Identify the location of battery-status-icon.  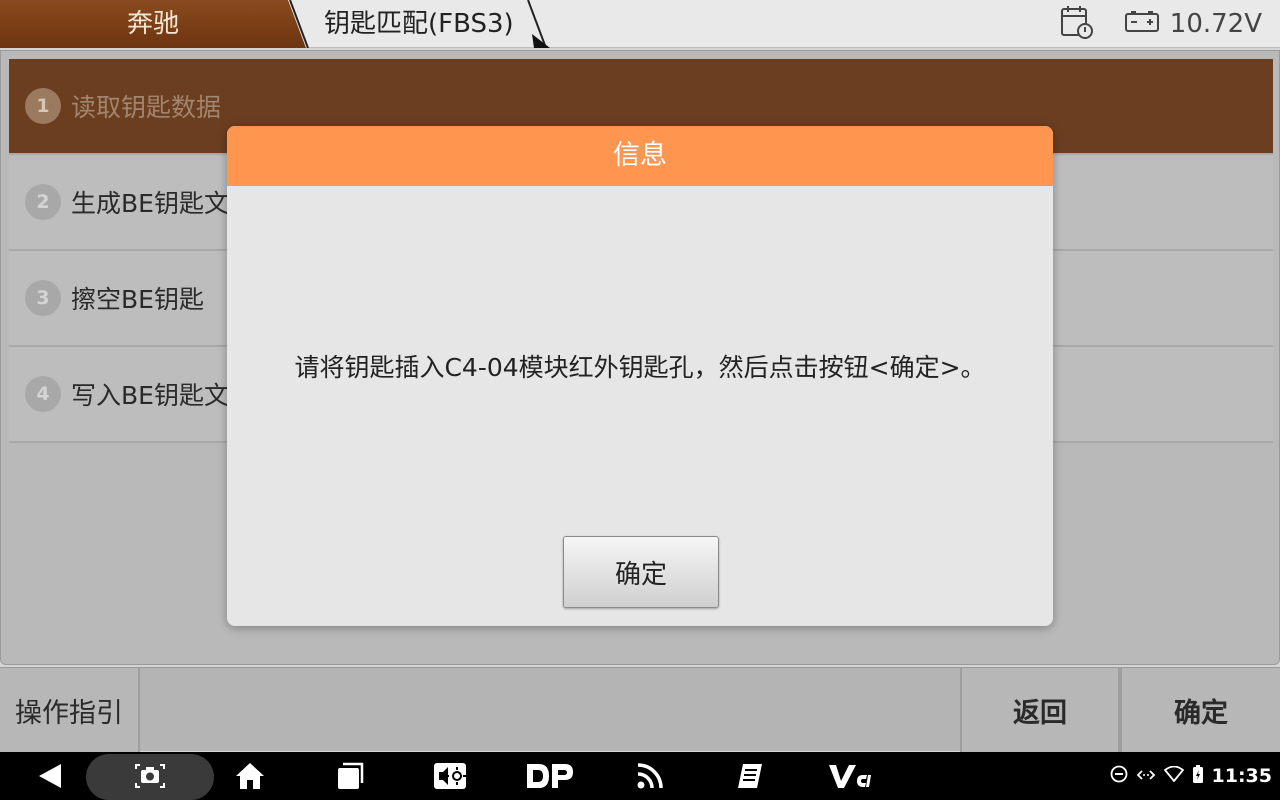
(1198, 776).